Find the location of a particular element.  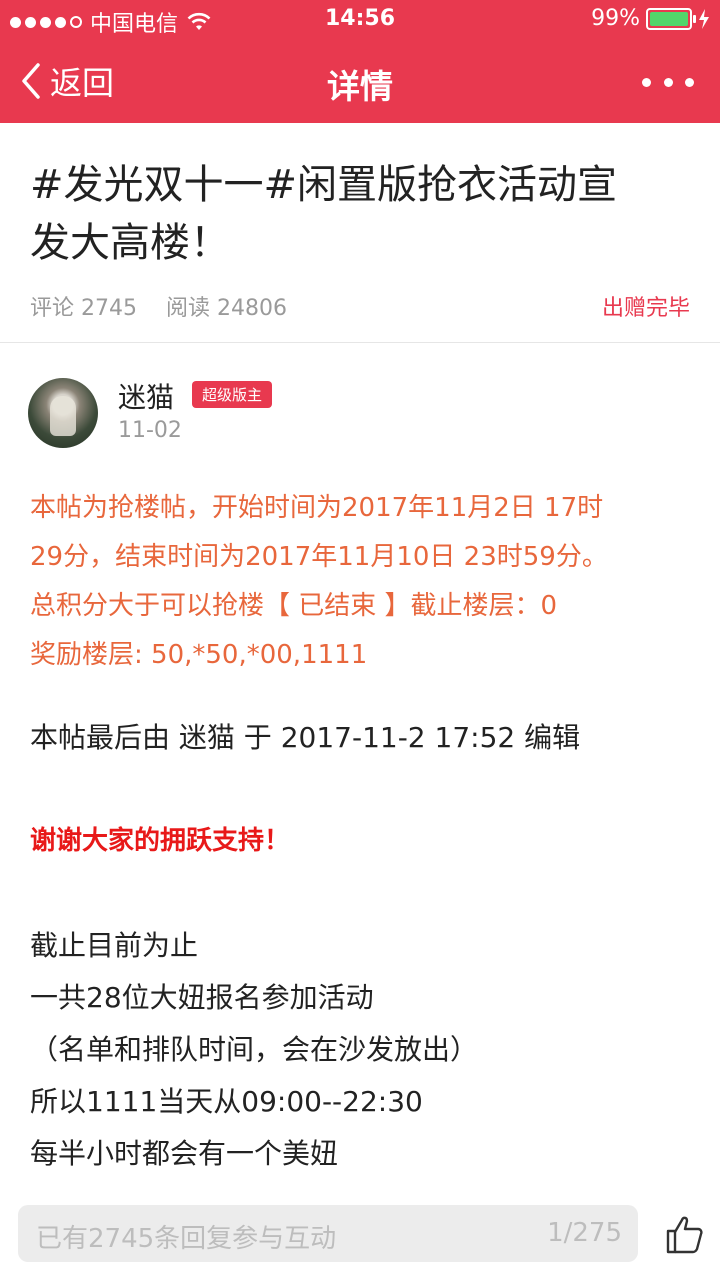

body-line: 一共28位大妞报名参加活动 is located at coordinates (202, 997).